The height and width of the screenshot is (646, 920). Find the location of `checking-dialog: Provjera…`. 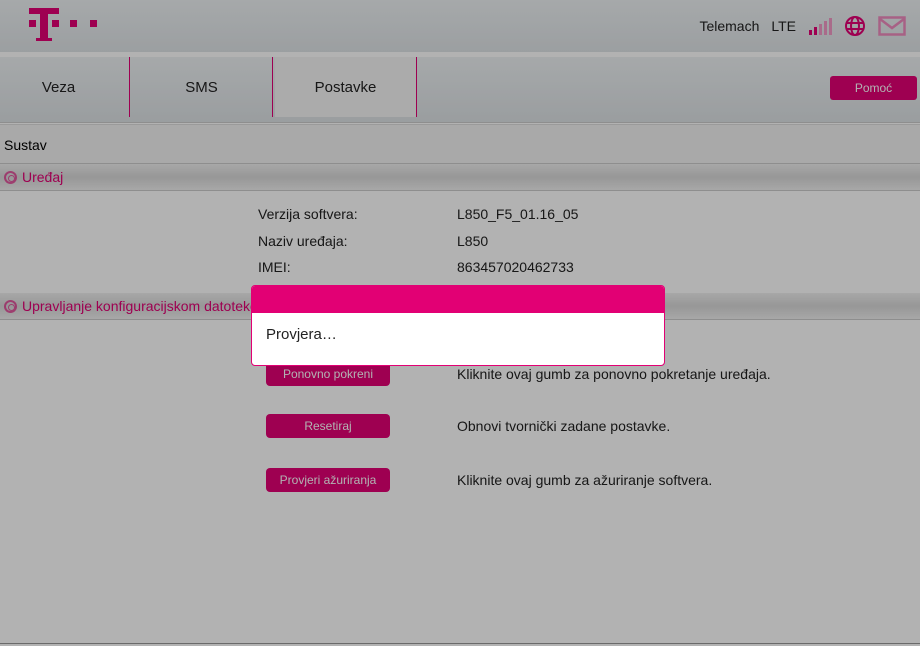

checking-dialog: Provjera… is located at coordinates (458, 325).